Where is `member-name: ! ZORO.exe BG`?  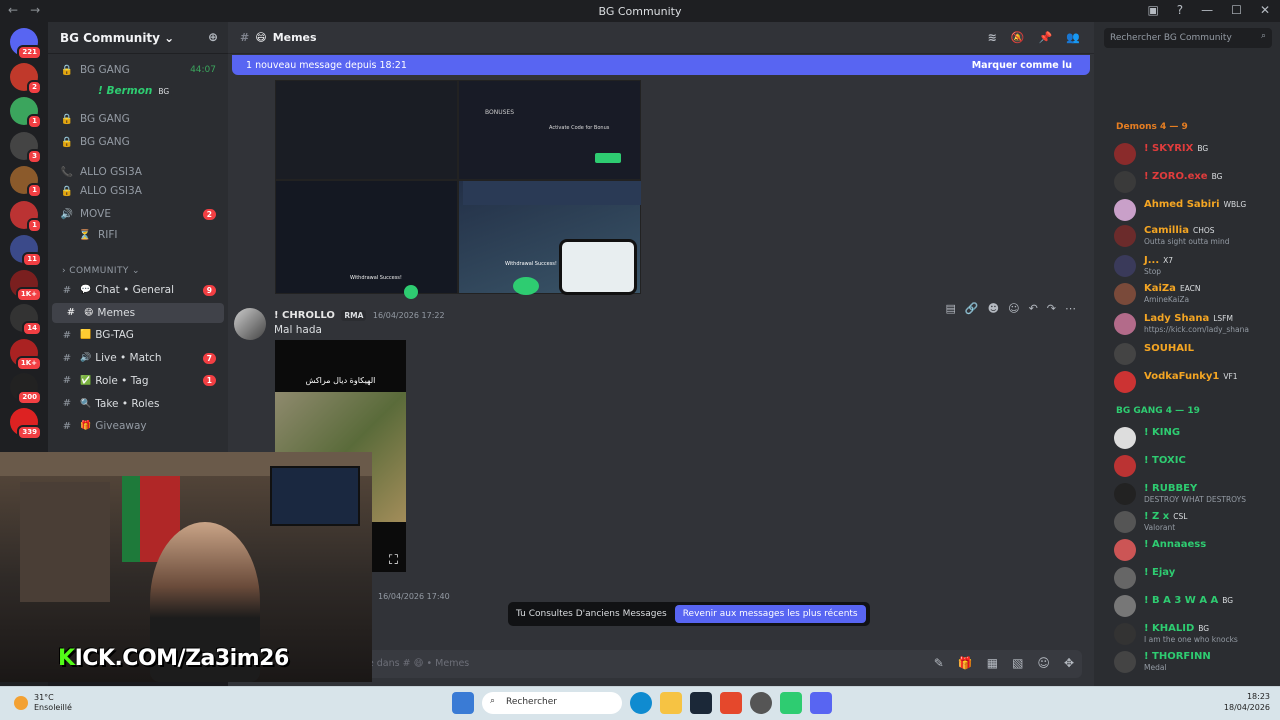
member-name: ! ZORO.exe BG is located at coordinates (1183, 176).